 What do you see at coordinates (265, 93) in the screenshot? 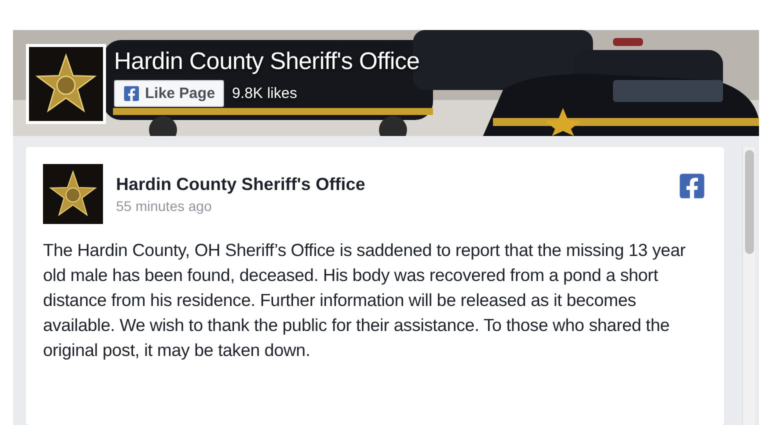
I see `likes-count: 9.8K likes` at bounding box center [265, 93].